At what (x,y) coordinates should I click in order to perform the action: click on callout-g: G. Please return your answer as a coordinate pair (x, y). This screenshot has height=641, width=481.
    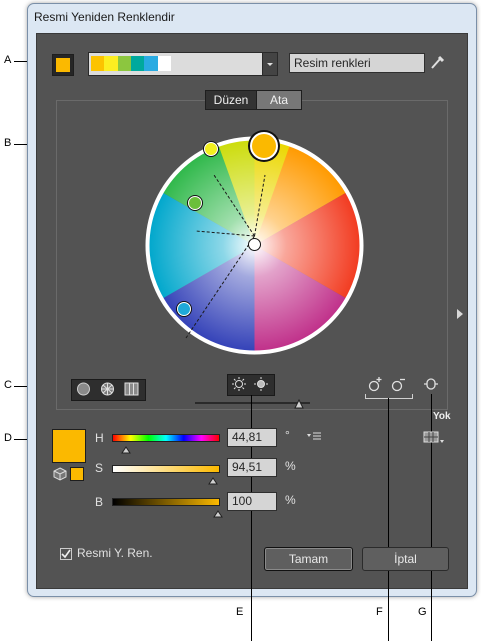
    Looking at the image, I should click on (422, 612).